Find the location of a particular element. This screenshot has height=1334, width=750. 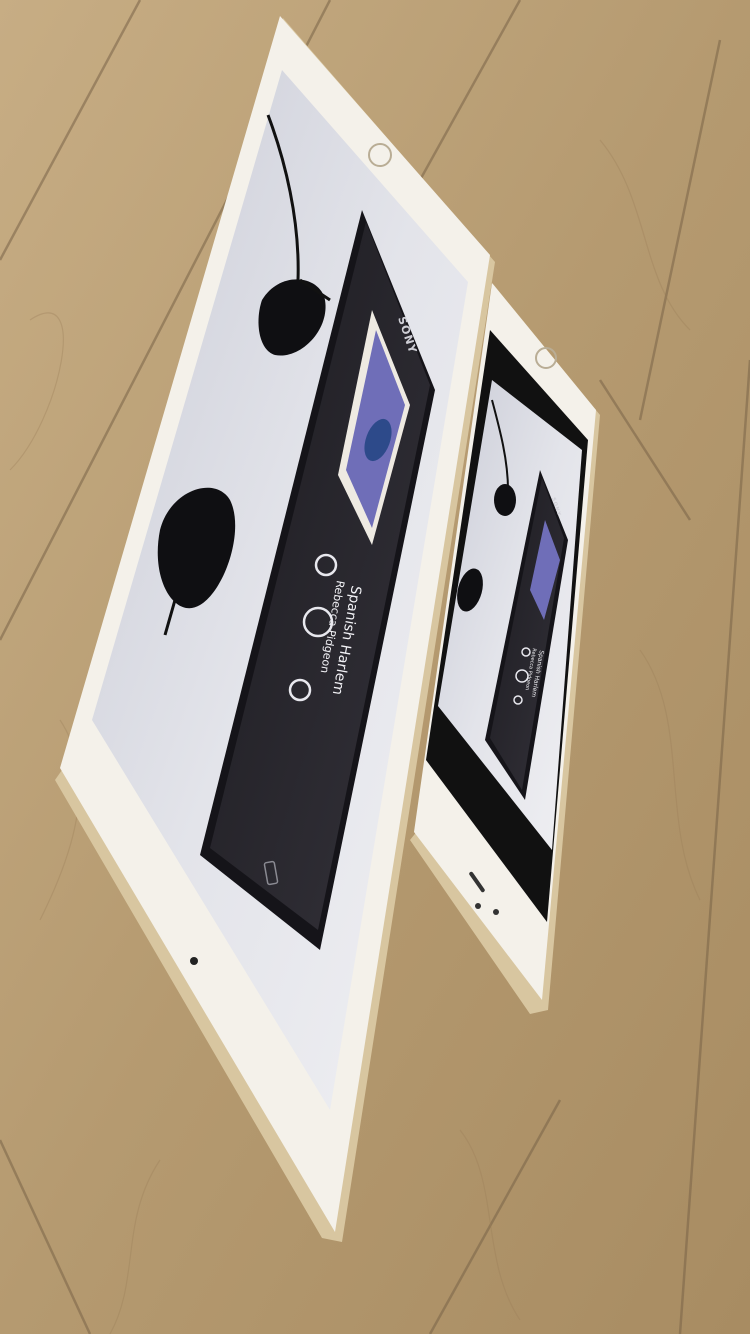

phone-earbud-upper is located at coordinates (505, 500).